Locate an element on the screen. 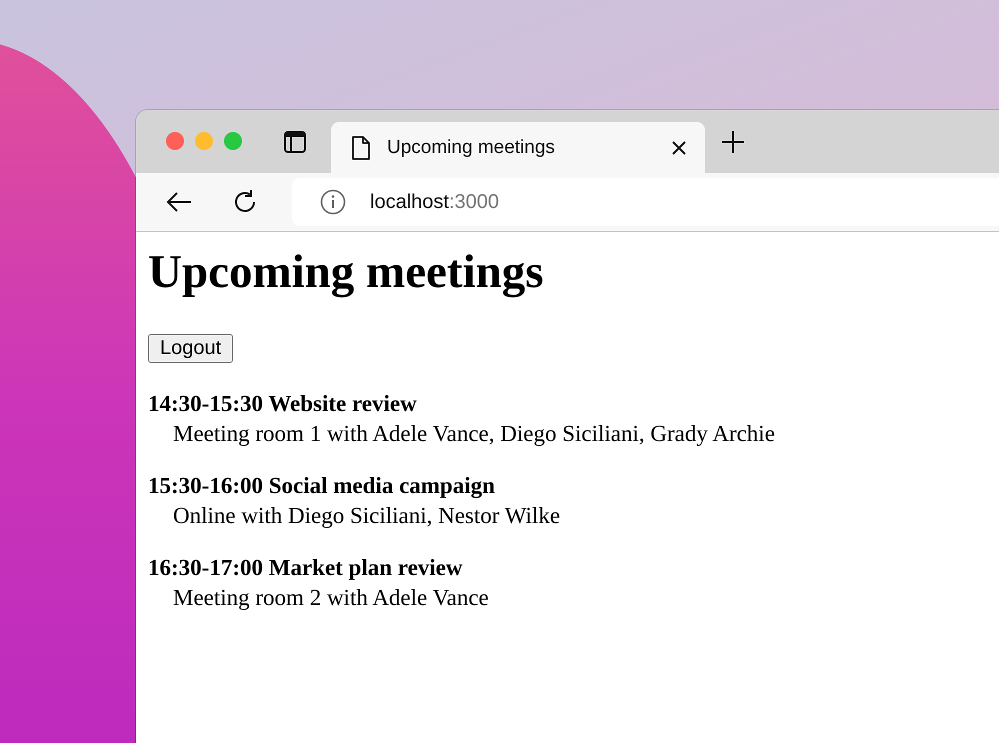 The width and height of the screenshot is (999, 743). document-icon is located at coordinates (361, 147).